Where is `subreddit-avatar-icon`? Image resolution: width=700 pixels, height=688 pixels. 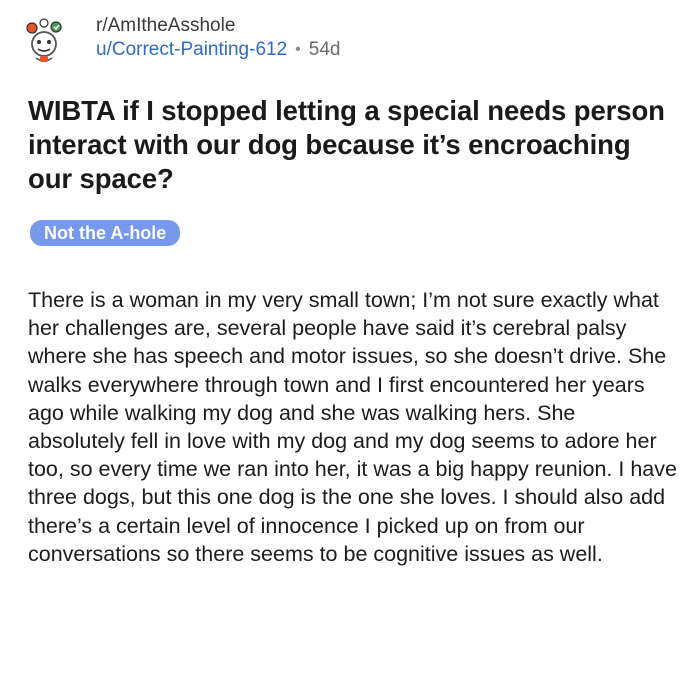
subreddit-avatar-icon is located at coordinates (53, 41).